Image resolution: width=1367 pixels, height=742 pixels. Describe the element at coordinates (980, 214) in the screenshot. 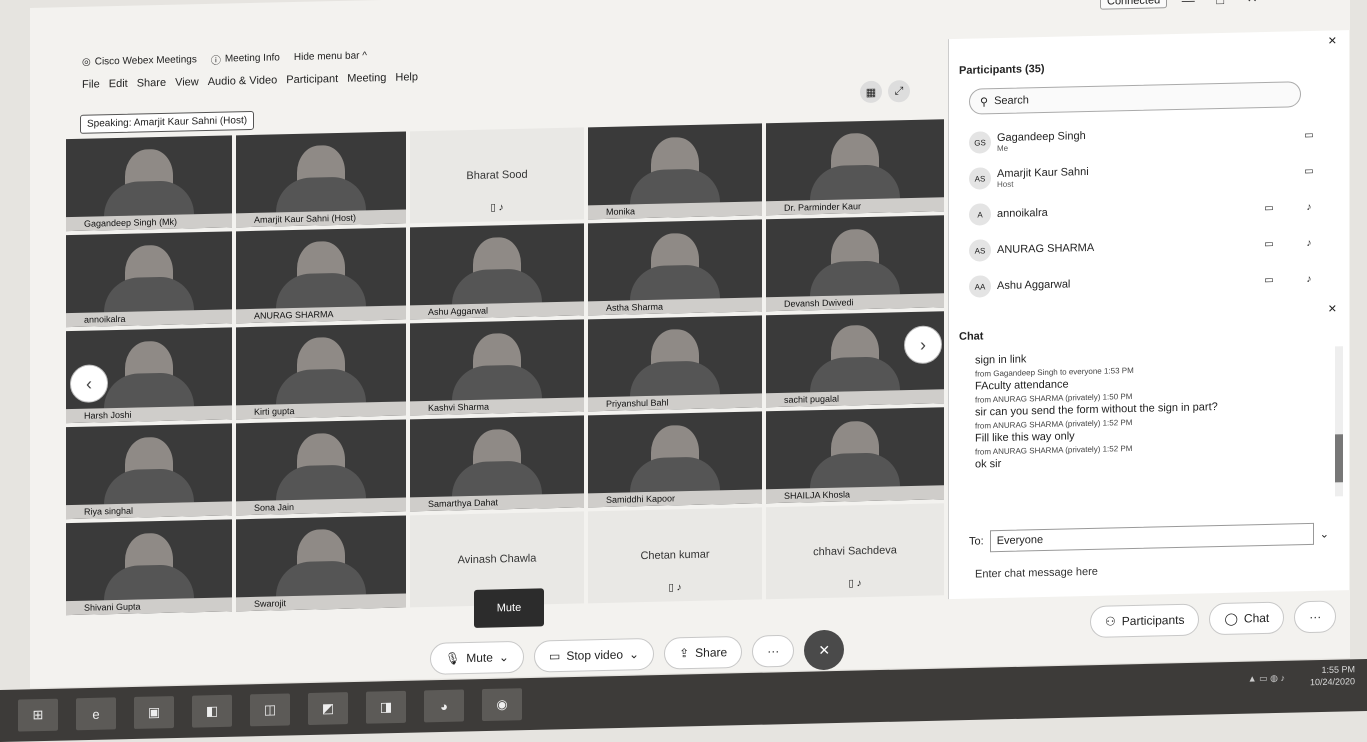

I see `avatar: A` at that location.